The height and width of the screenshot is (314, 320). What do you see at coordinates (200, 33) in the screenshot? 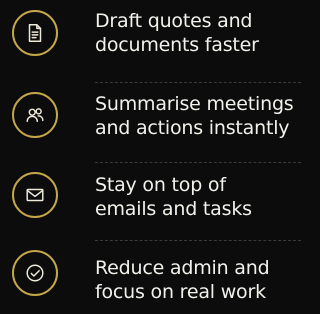
I see `feature-text: Draft quotes and documents faster` at bounding box center [200, 33].